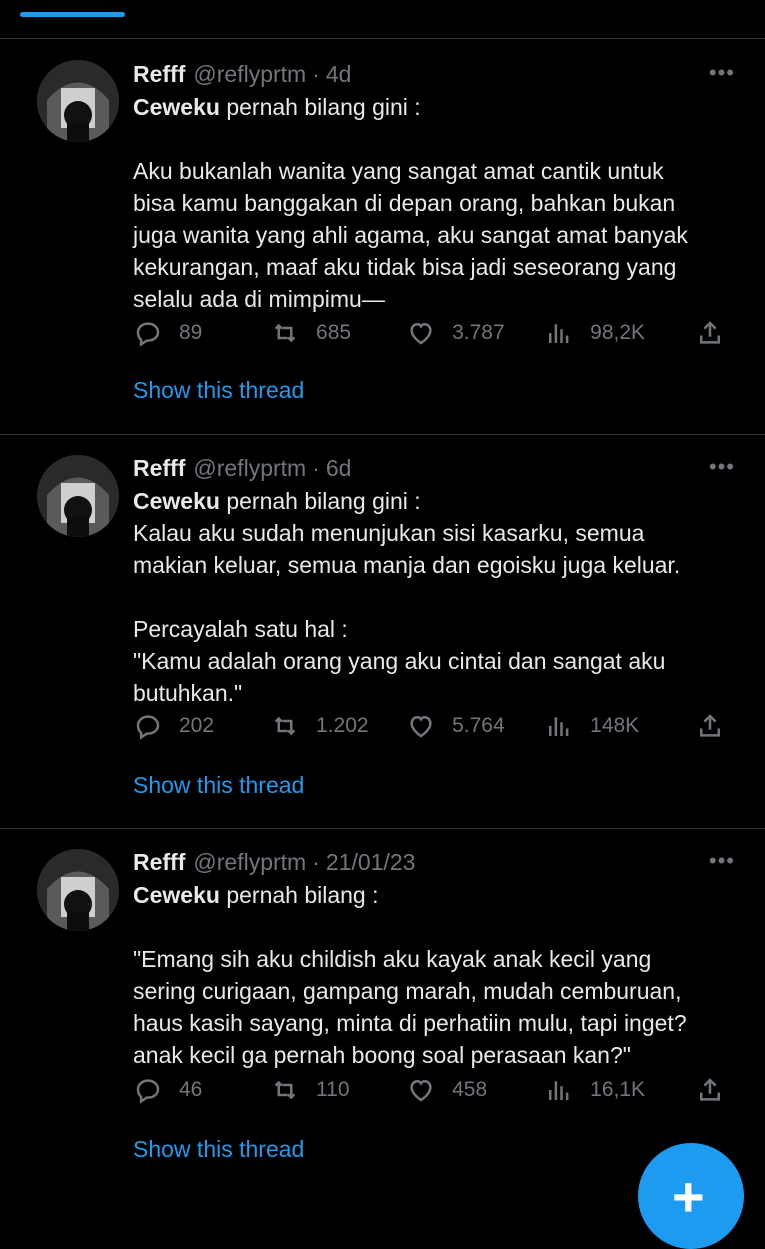 This screenshot has height=1249, width=765. What do you see at coordinates (615, 725) in the screenshot?
I see `view-count: 148K` at bounding box center [615, 725].